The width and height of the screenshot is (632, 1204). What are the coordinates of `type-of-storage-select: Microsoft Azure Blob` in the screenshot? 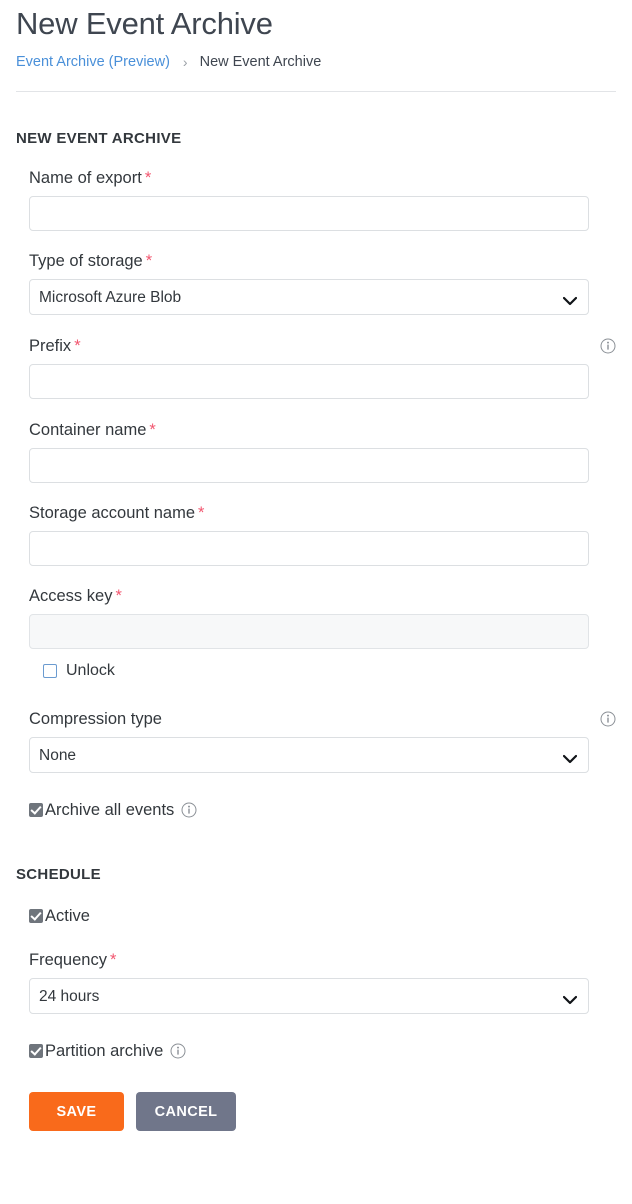 It's located at (309, 297).